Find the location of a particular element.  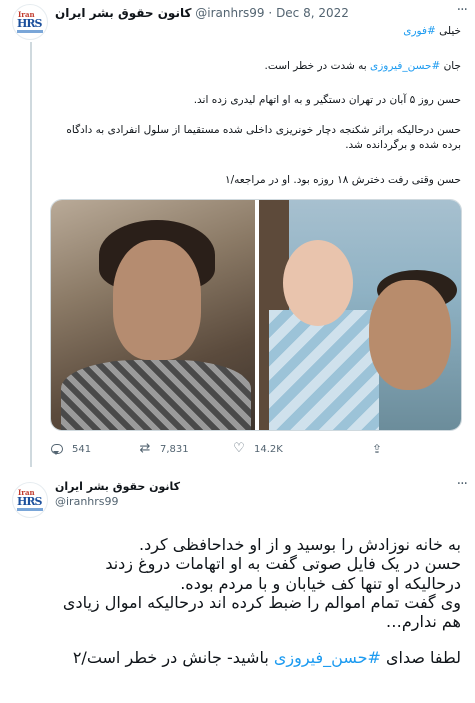

photo-man-portrait is located at coordinates (153, 315).